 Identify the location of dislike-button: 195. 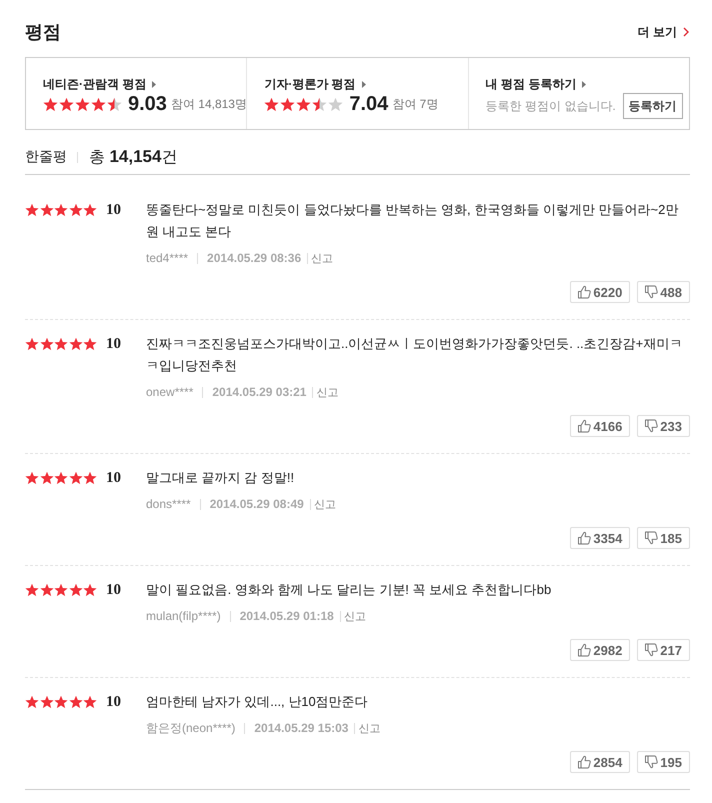
(663, 762).